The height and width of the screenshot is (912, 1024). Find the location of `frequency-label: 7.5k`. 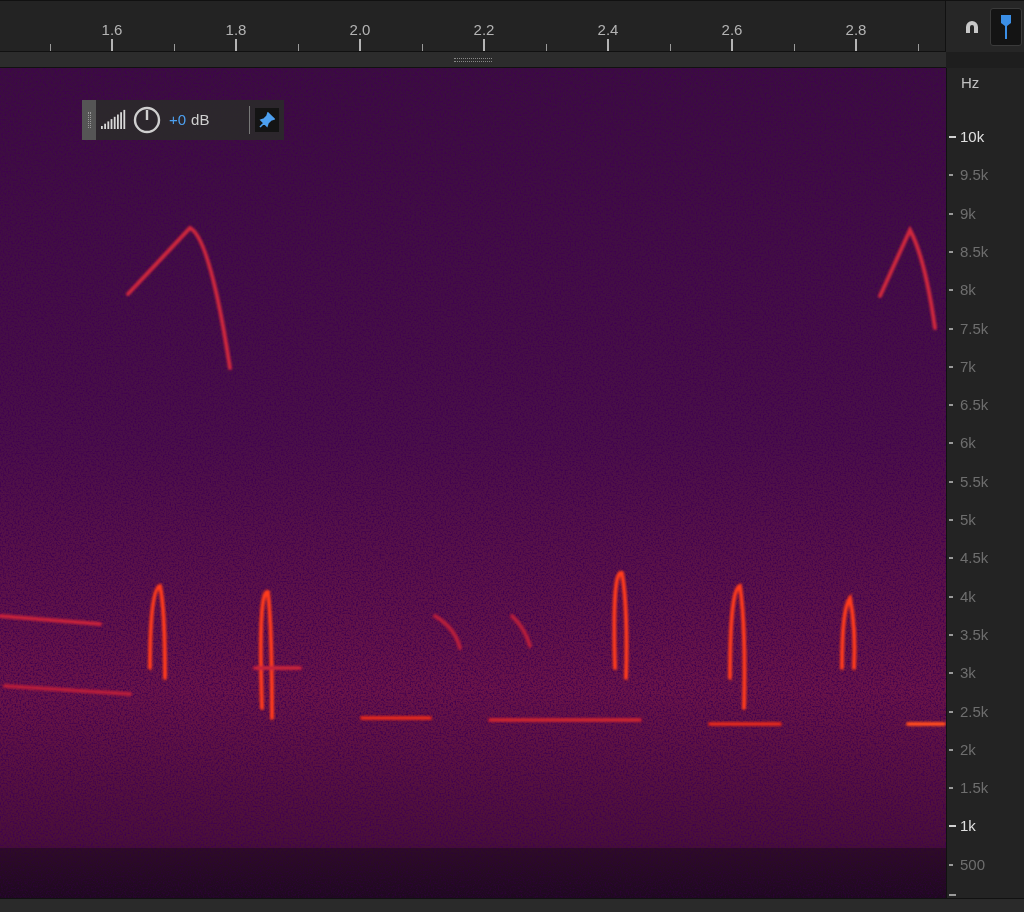

frequency-label: 7.5k is located at coordinates (974, 328).